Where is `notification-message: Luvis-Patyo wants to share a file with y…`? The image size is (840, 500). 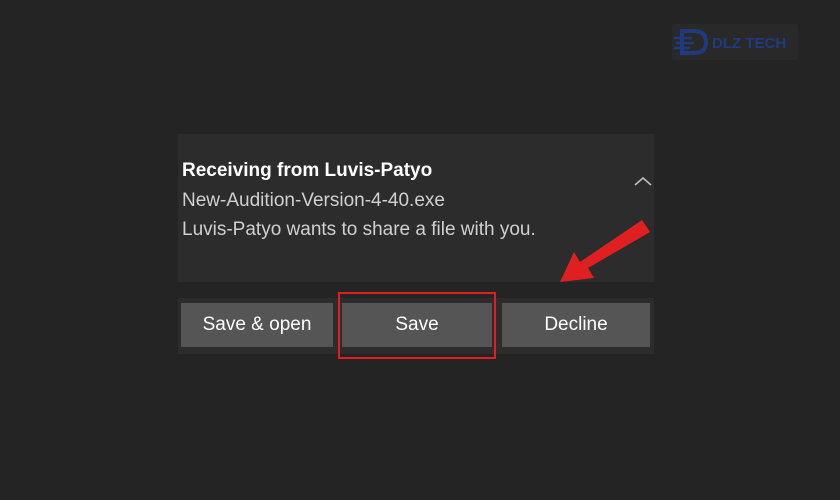
notification-message: Luvis-Patyo wants to share a file with y… is located at coordinates (359, 229).